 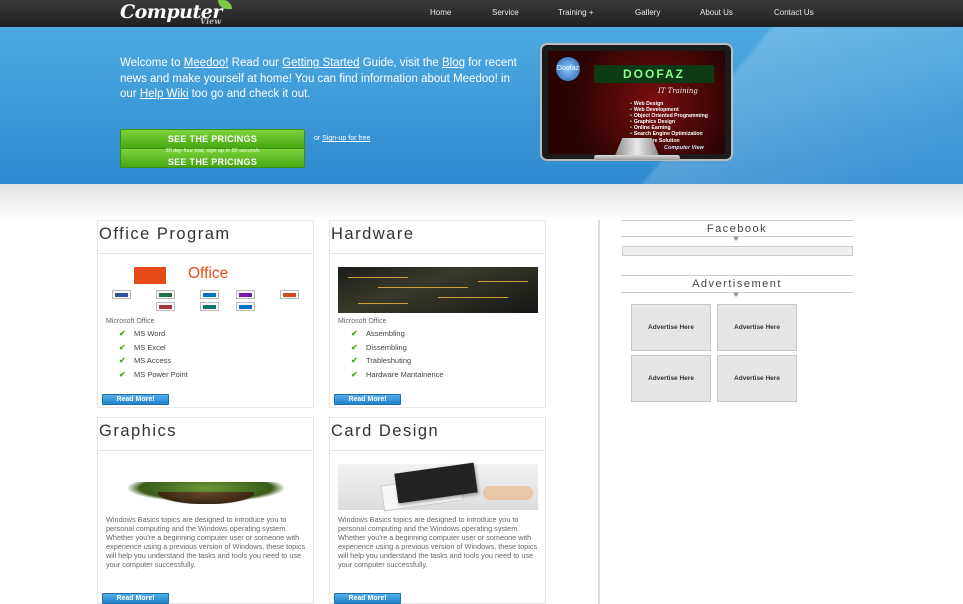 What do you see at coordinates (737, 284) in the screenshot?
I see `advertisement-title: Advertisement` at bounding box center [737, 284].